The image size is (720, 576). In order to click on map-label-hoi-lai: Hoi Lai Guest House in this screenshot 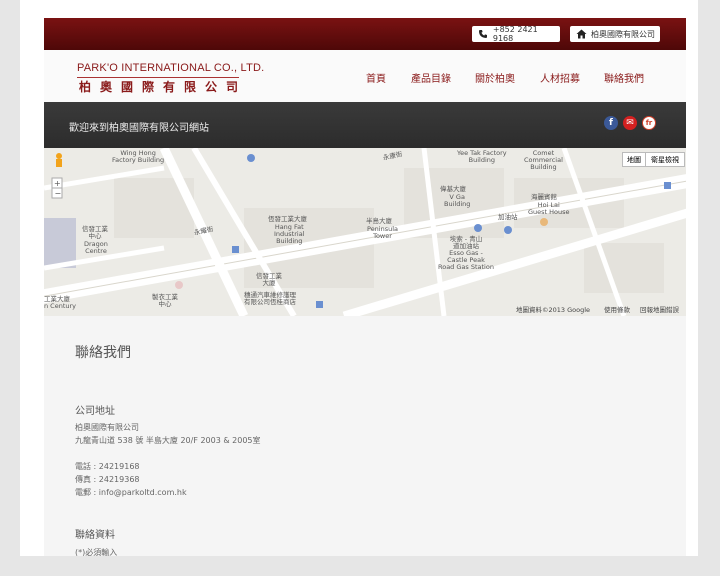, I will do `click(549, 208)`.